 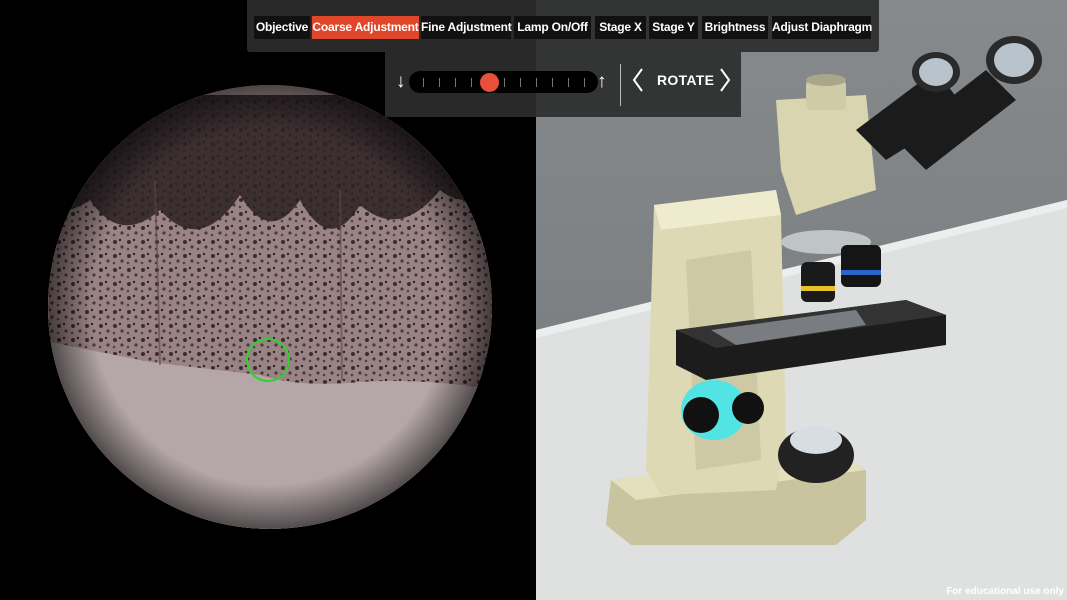 I want to click on chevron-right-icon, so click(x=725, y=80).